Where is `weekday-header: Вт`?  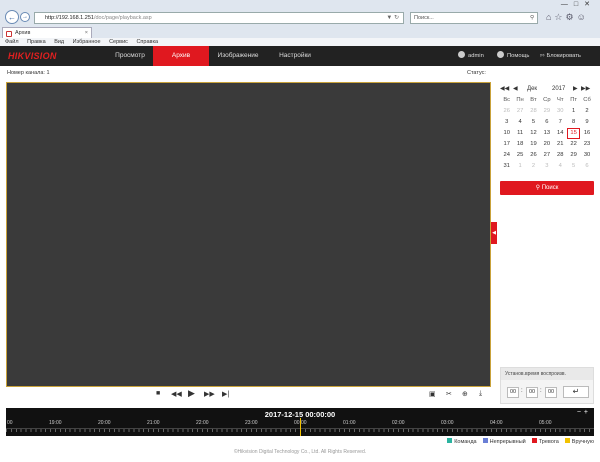 weekday-header: Вт is located at coordinates (533, 100).